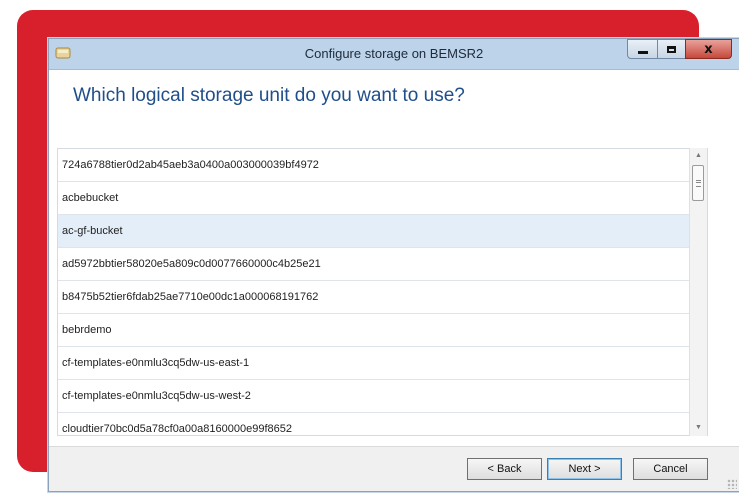  I want to click on resize-grip-icon, so click(732, 484).